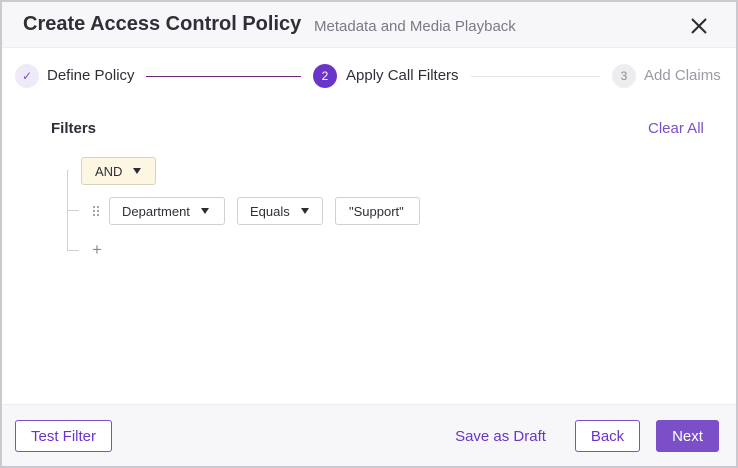 This screenshot has width=738, height=468. Describe the element at coordinates (63, 436) in the screenshot. I see `test-filter-button: Test Filter` at that location.